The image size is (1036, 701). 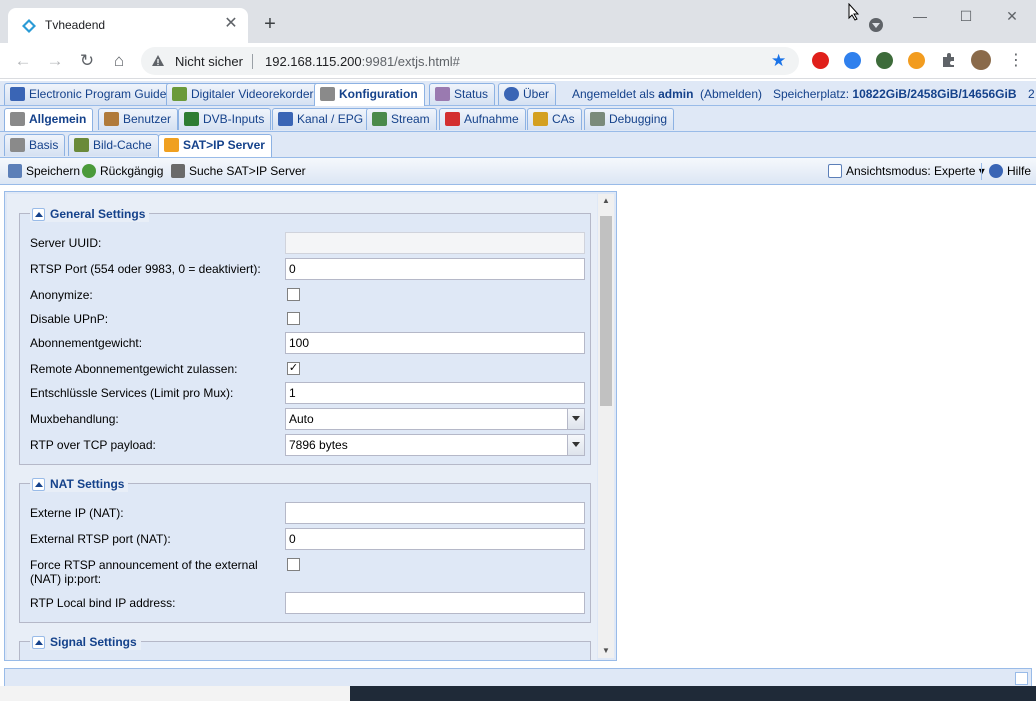 I want to click on tab-channel-epg: Kanal / EPG, so click(x=321, y=119).